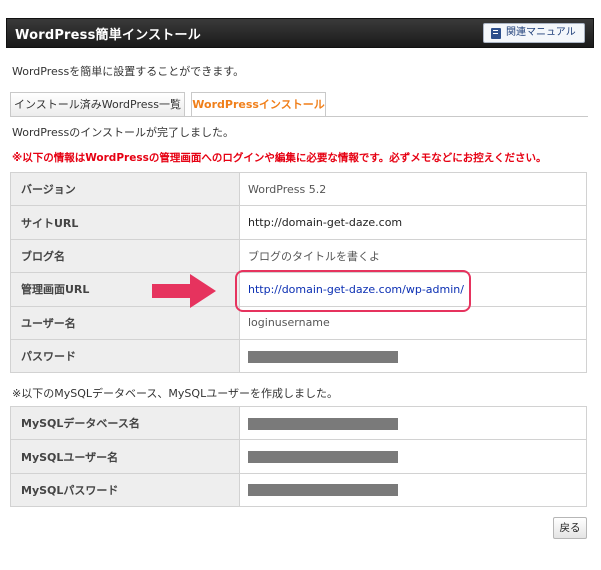 This screenshot has height=570, width=601. Describe the element at coordinates (323, 423) in the screenshot. I see `redacted-db-name` at that location.